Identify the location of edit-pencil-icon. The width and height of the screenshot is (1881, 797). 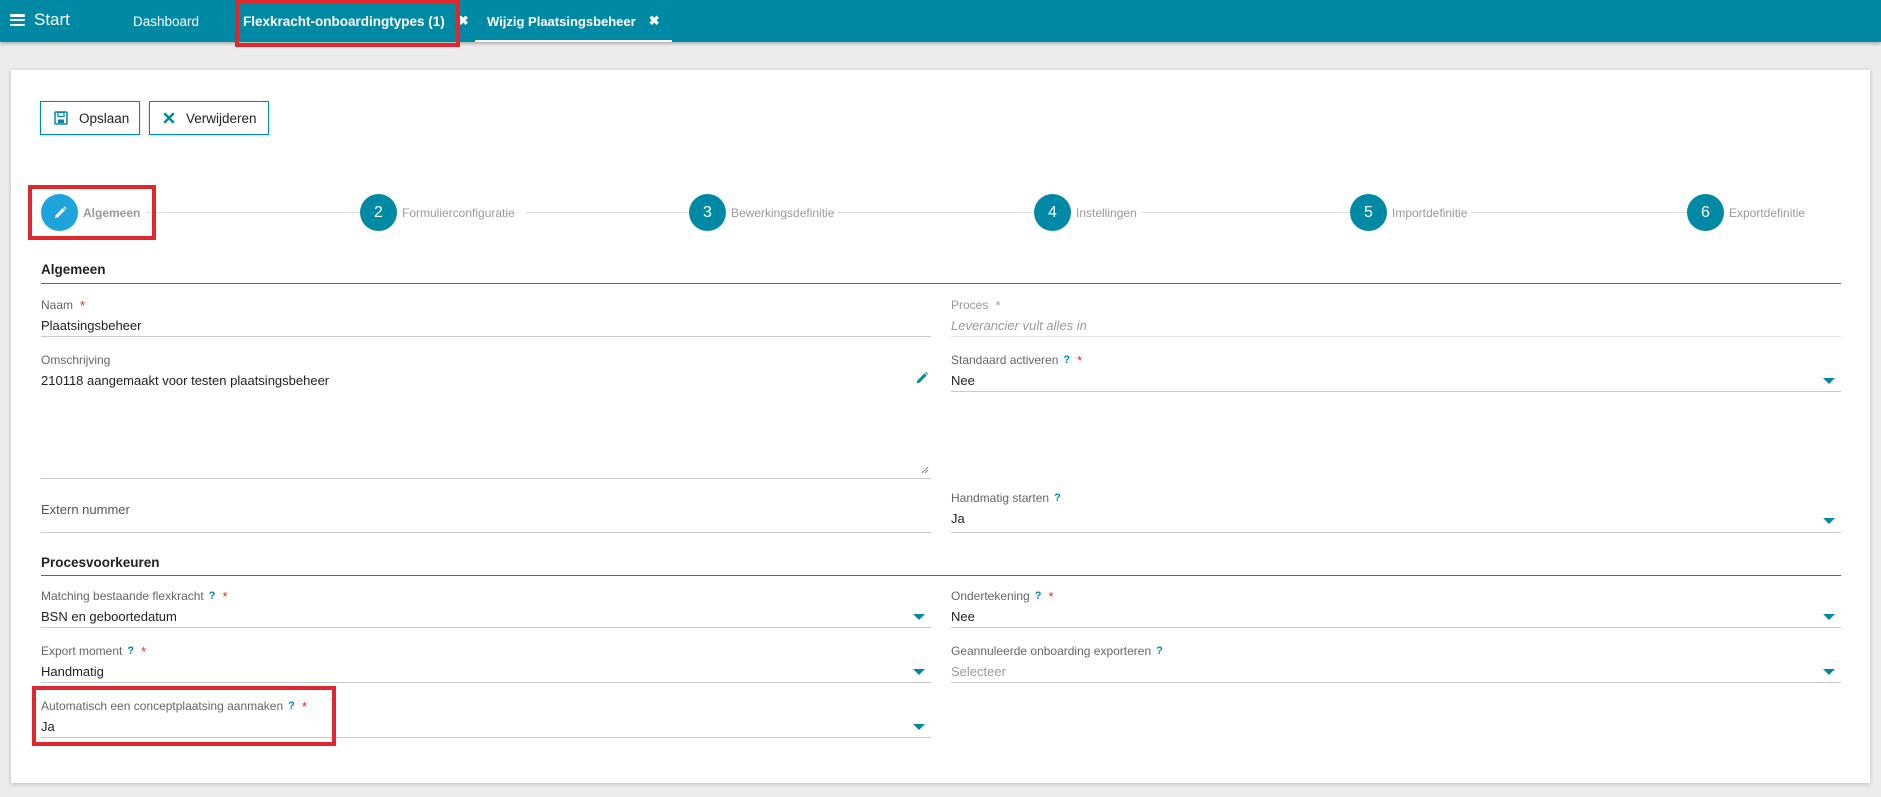
(922, 380).